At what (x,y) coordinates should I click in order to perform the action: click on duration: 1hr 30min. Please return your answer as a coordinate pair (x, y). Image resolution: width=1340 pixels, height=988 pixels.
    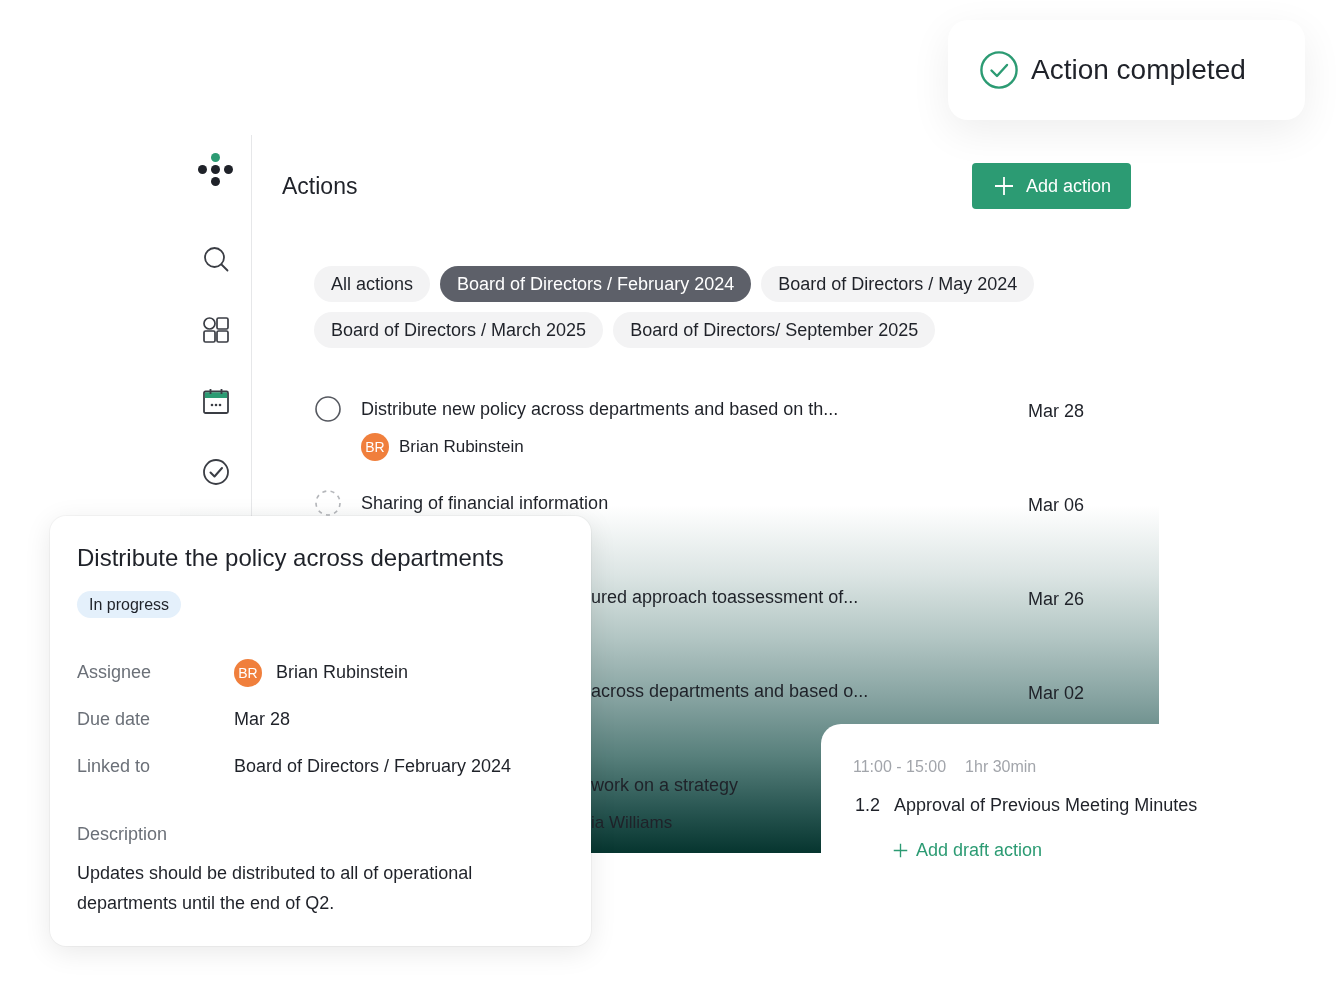
    Looking at the image, I should click on (1001, 767).